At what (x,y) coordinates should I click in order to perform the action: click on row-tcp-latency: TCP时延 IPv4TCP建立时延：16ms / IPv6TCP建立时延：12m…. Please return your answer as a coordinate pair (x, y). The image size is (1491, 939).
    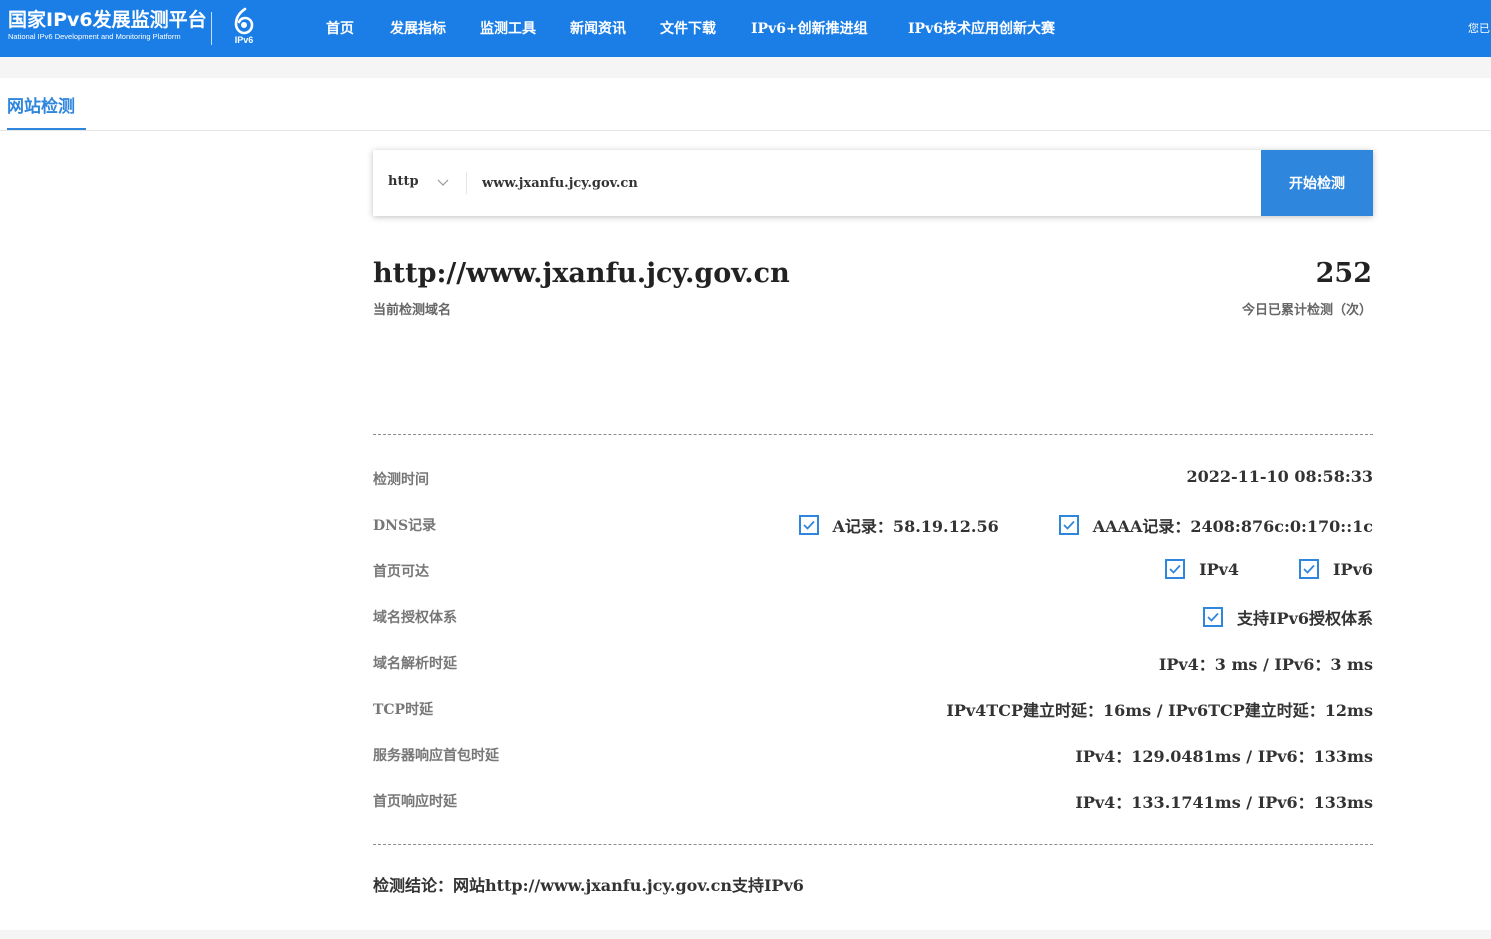
    Looking at the image, I should click on (873, 709).